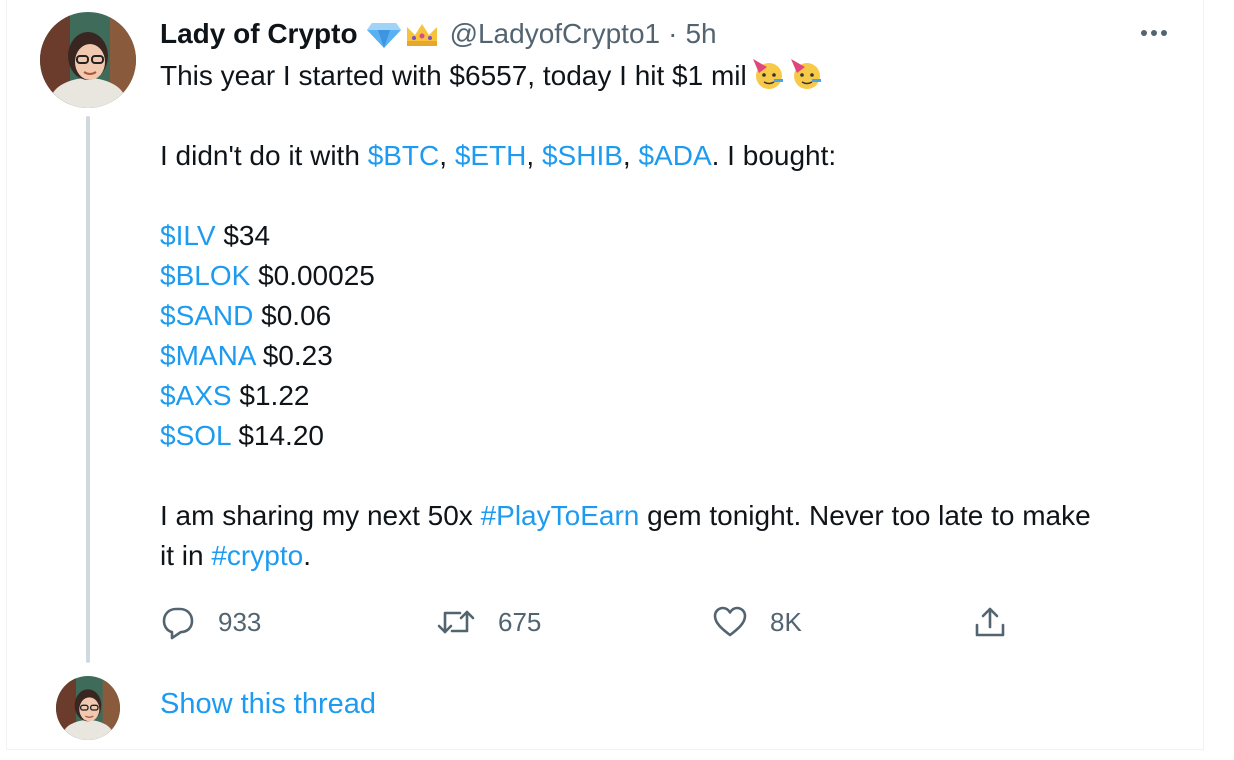  What do you see at coordinates (268, 704) in the screenshot?
I see `show-thread-link: Show this thread` at bounding box center [268, 704].